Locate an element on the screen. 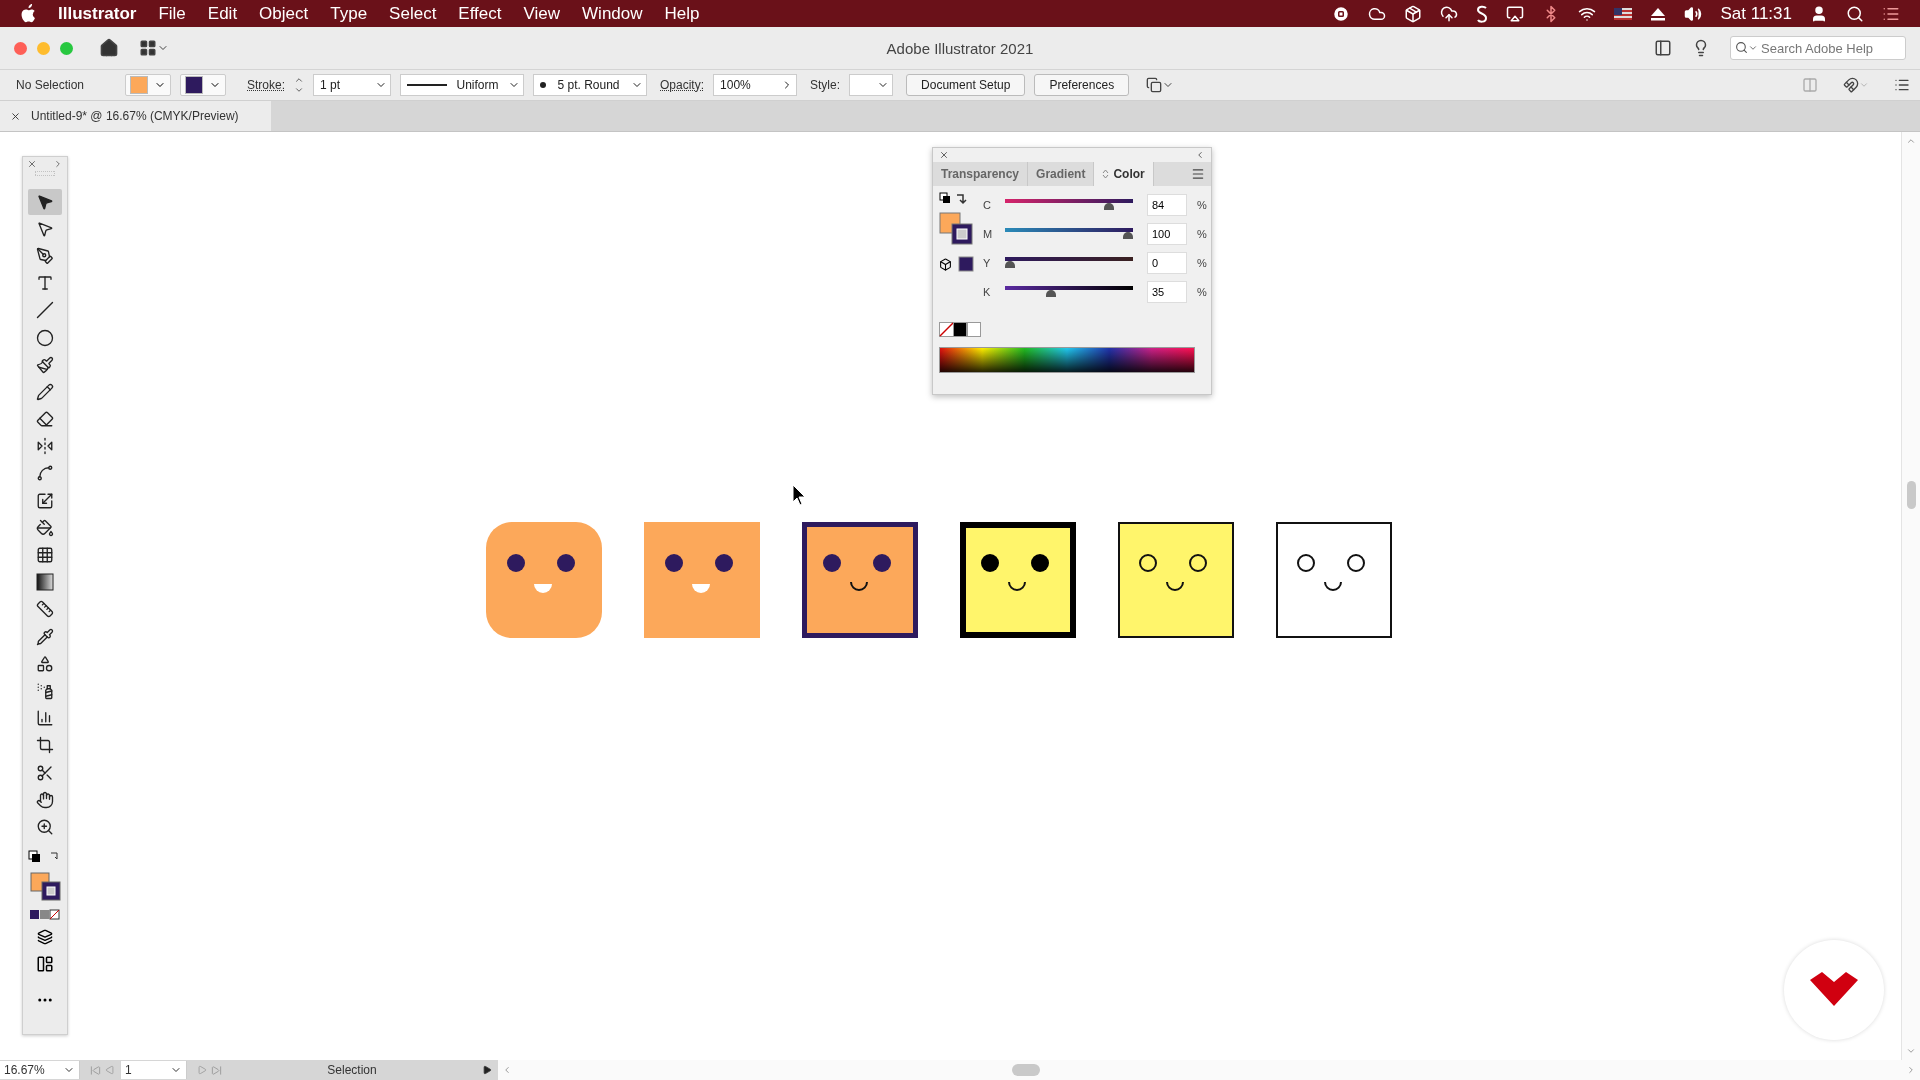 The width and height of the screenshot is (1920, 1080). color-mode-icon is located at coordinates (45, 914).